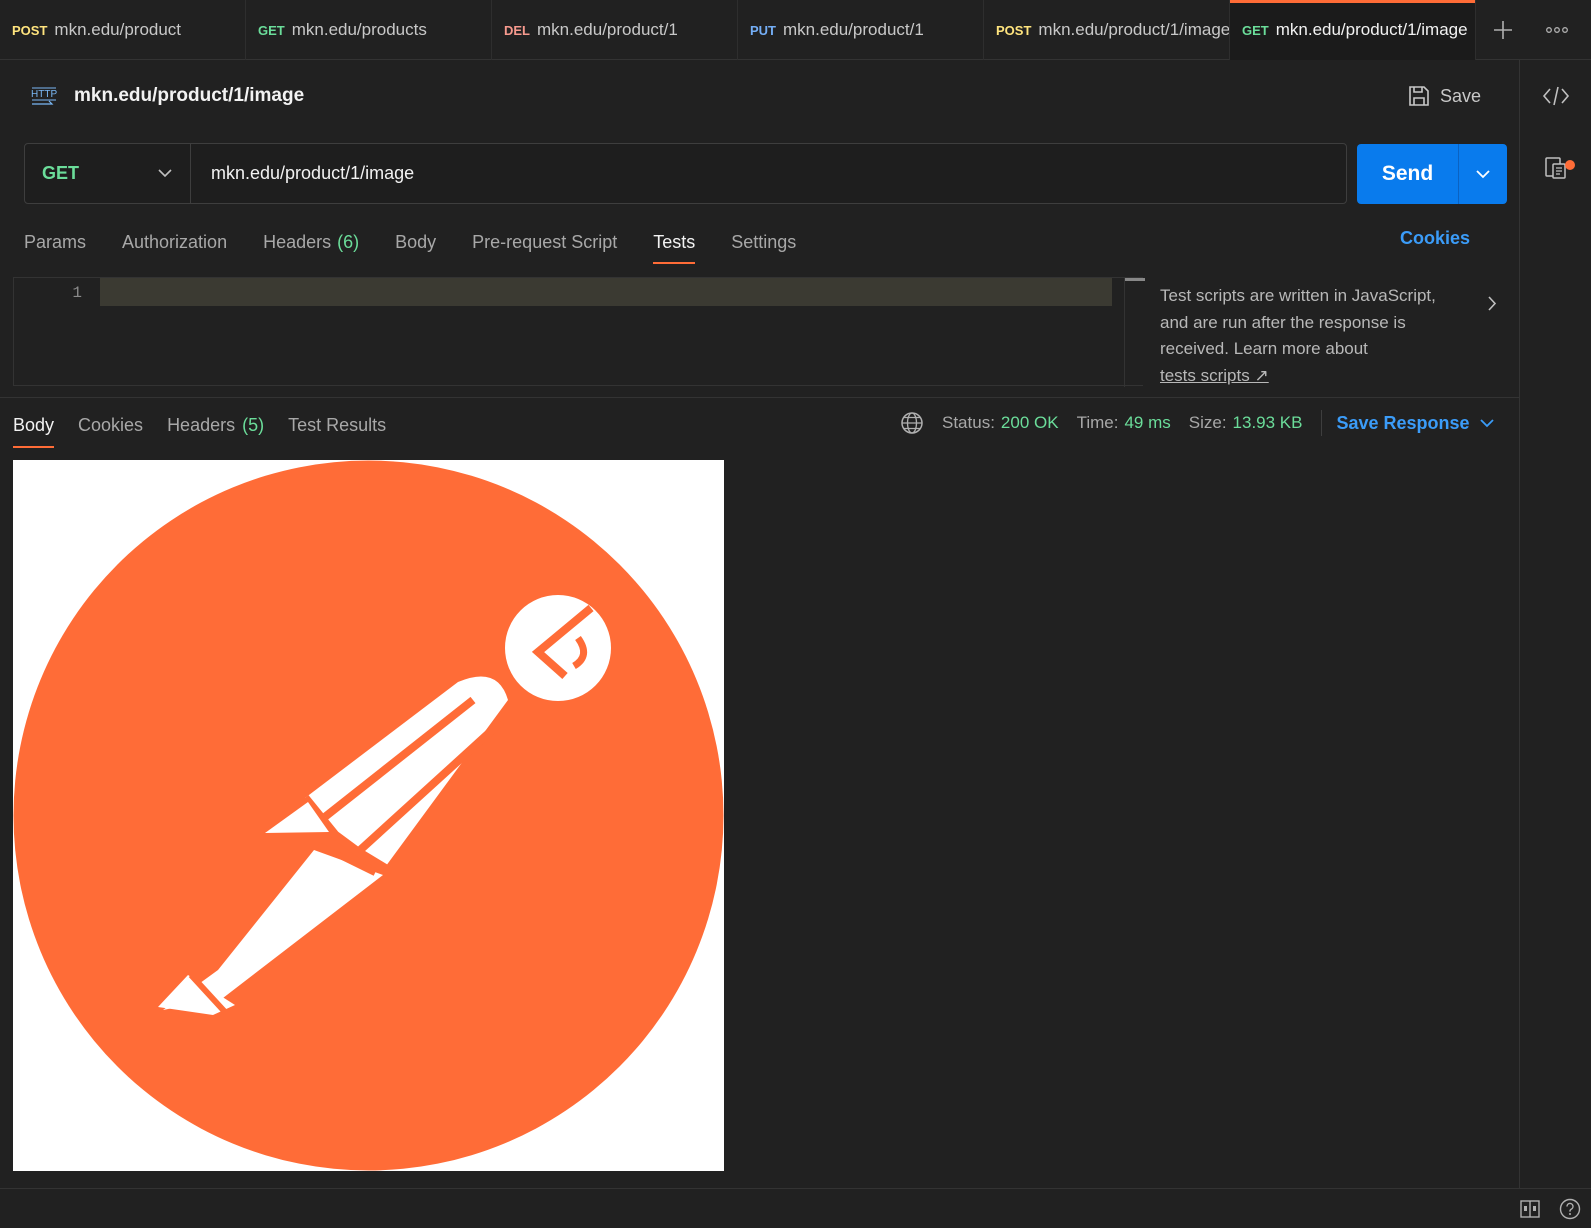 The width and height of the screenshot is (1591, 1228). What do you see at coordinates (1134, 332) in the screenshot?
I see `editor-scrollbar` at bounding box center [1134, 332].